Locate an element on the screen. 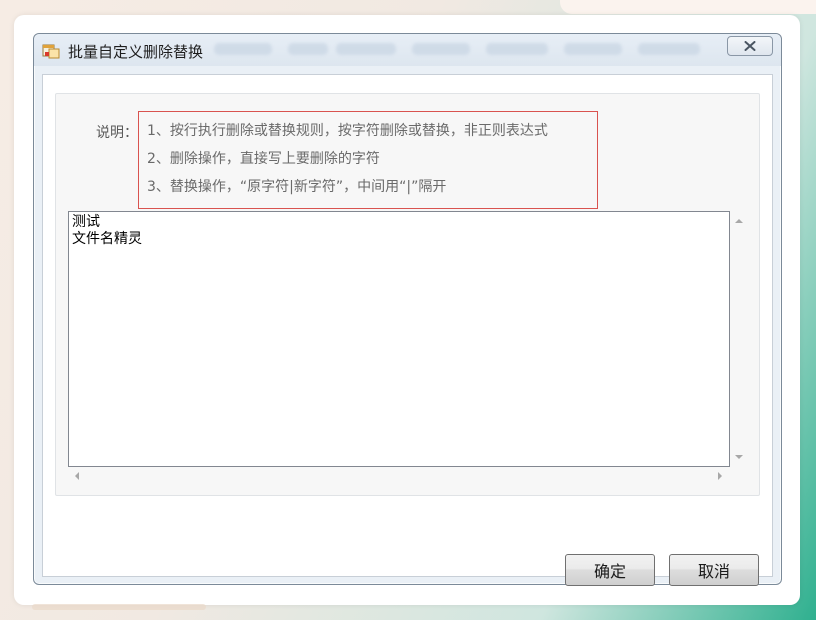  textarea-line-1: 测试 is located at coordinates (86, 222).